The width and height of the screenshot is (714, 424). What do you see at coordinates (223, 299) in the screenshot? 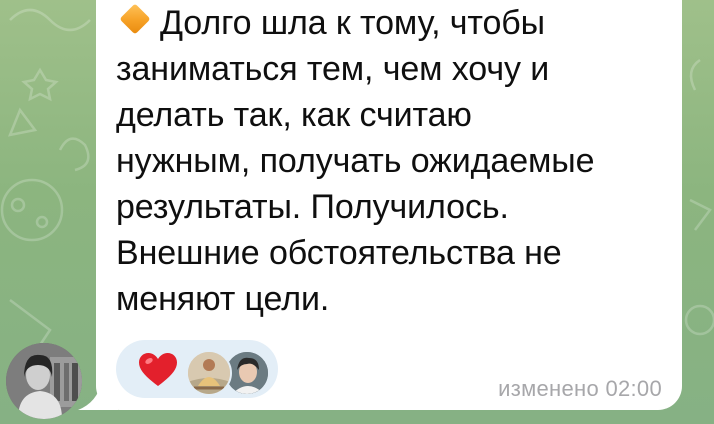
I see `message-line-7: меняют цели.` at bounding box center [223, 299].